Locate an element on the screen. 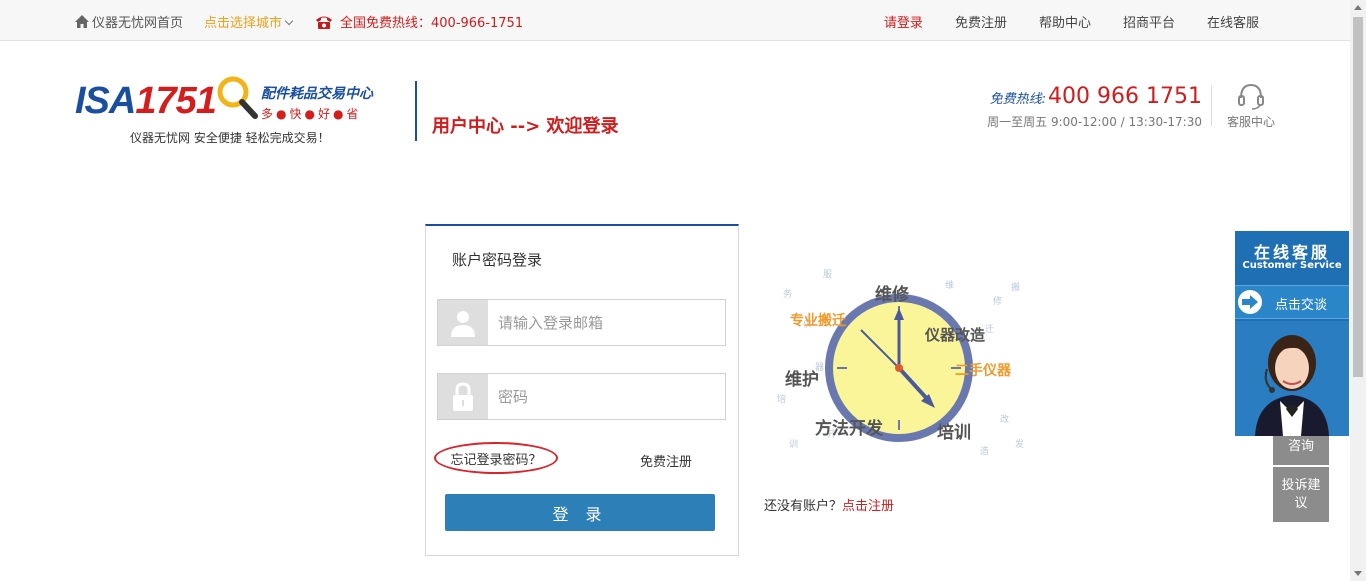 The image size is (1366, 581). login-panel-title: 账户密码登录 is located at coordinates (497, 260).